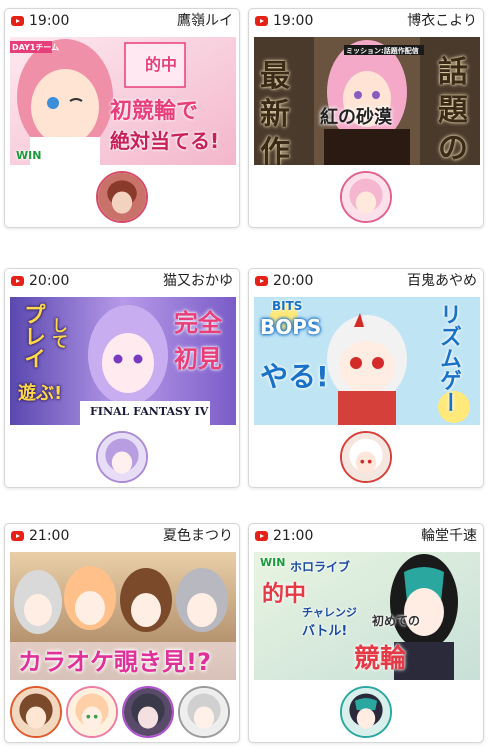  I want to click on stream-card: 19:00 鷹嶺ルイ DAY1チーム 的中 初競輪で 絶対当てる! WIN, so click(122, 118).